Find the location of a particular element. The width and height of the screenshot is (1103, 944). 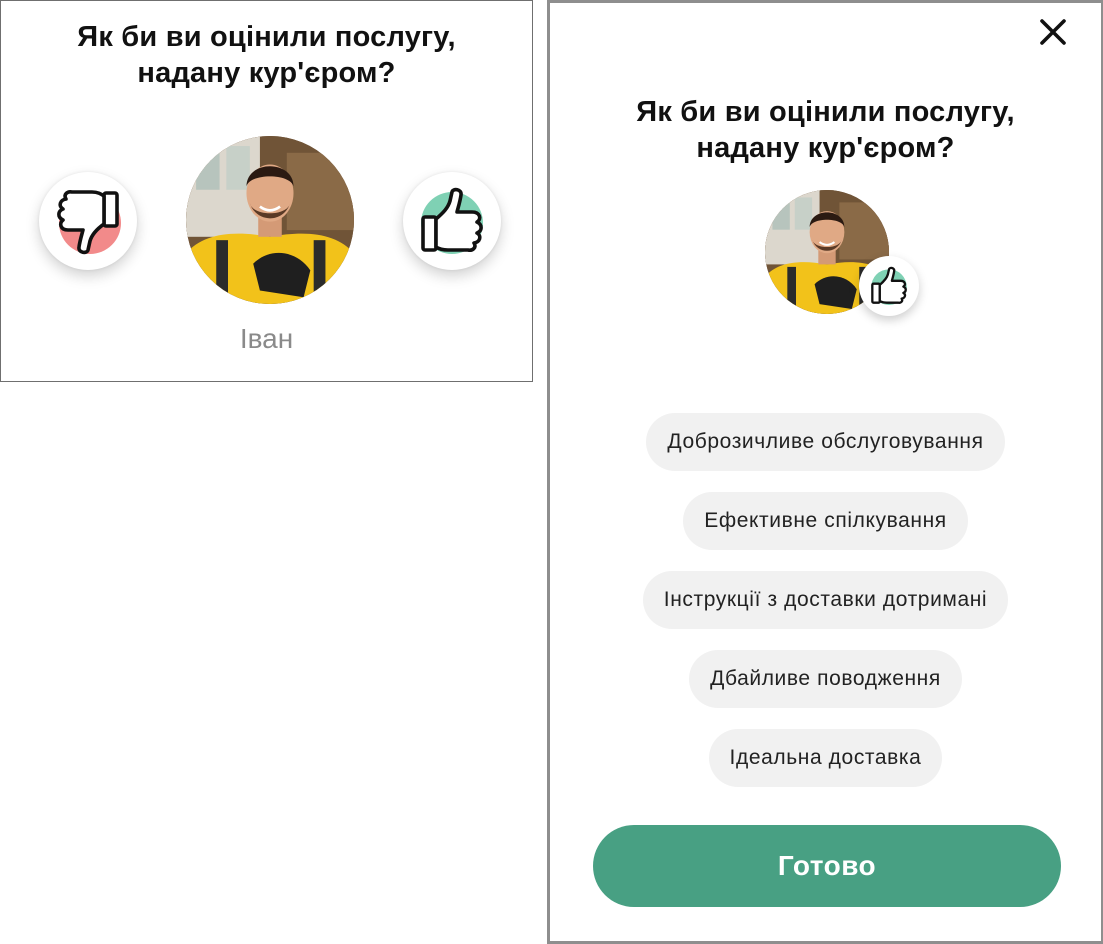

done-button: Готово is located at coordinates (827, 866).